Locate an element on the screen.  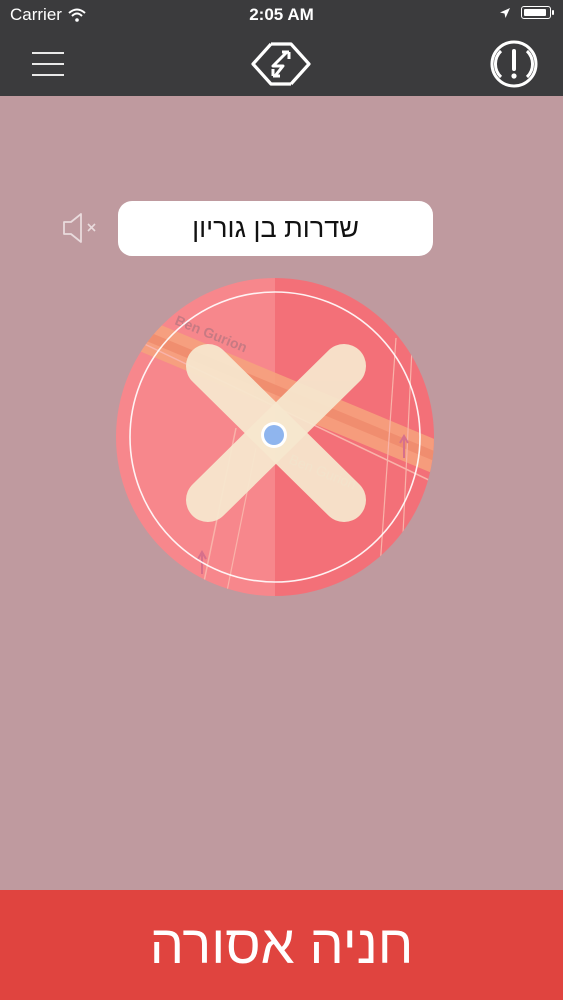
swap-button is located at coordinates (281, 64).